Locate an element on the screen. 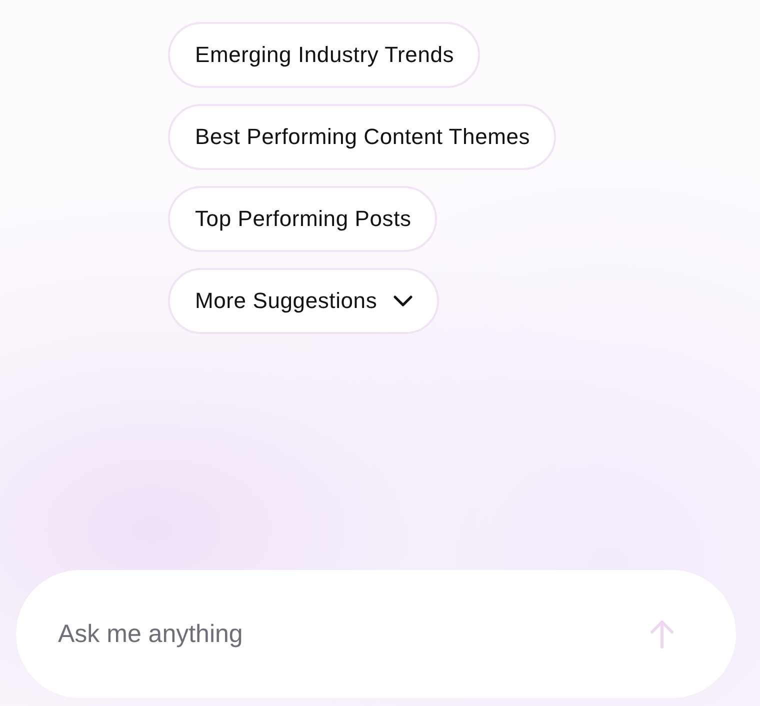  more-suggestions-button: More Suggestions is located at coordinates (304, 301).